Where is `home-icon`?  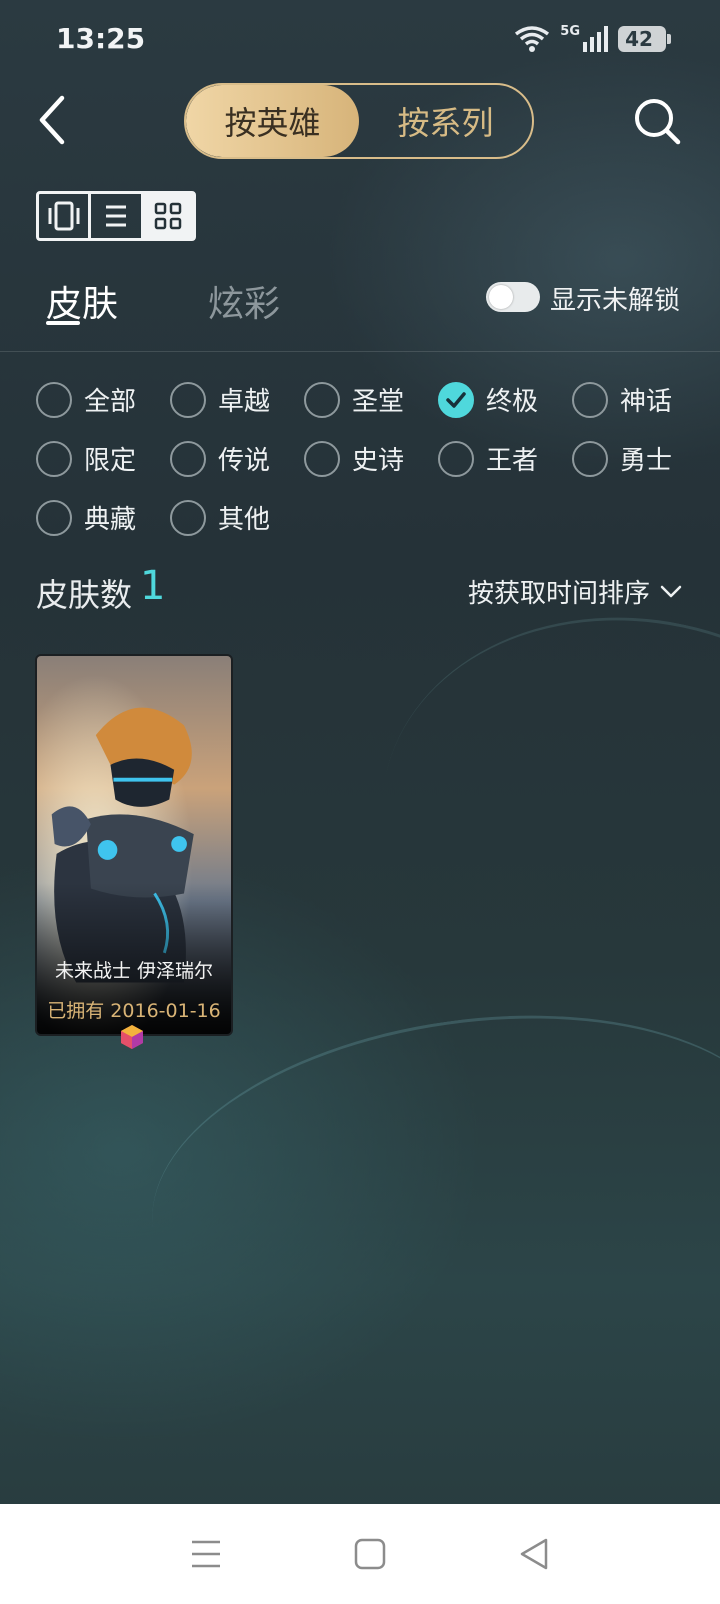 home-icon is located at coordinates (370, 1554).